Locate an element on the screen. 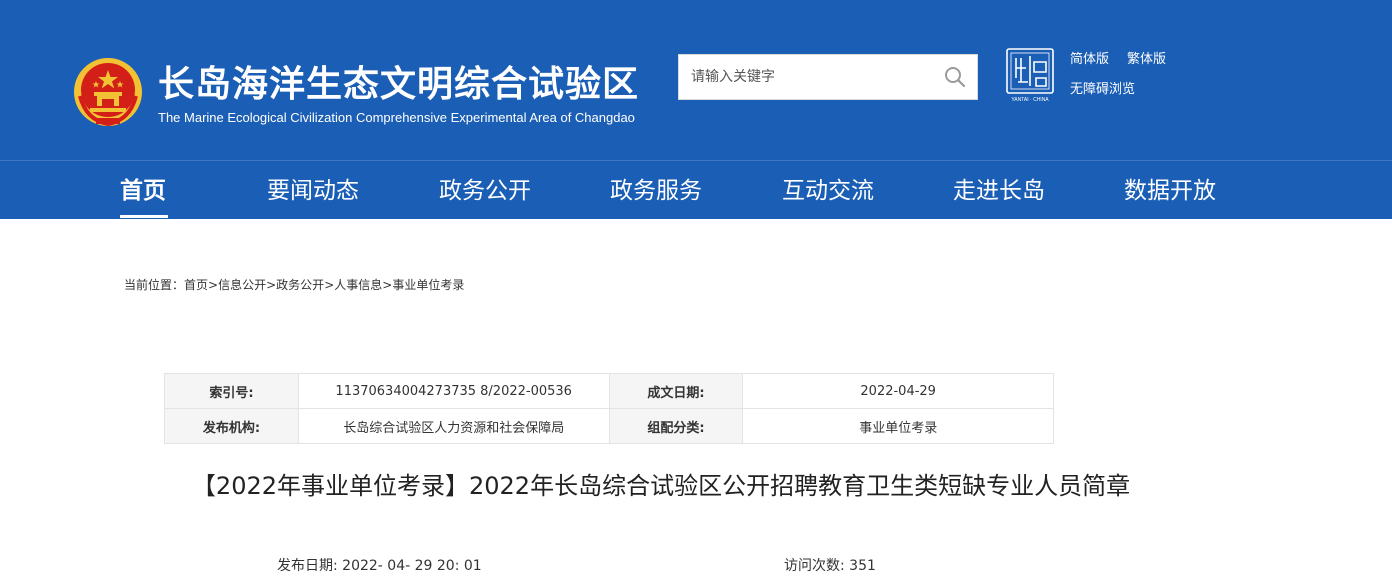 The width and height of the screenshot is (1392, 580). breadcrumb-item-recruitment: 事业单位考录 is located at coordinates (428, 285).